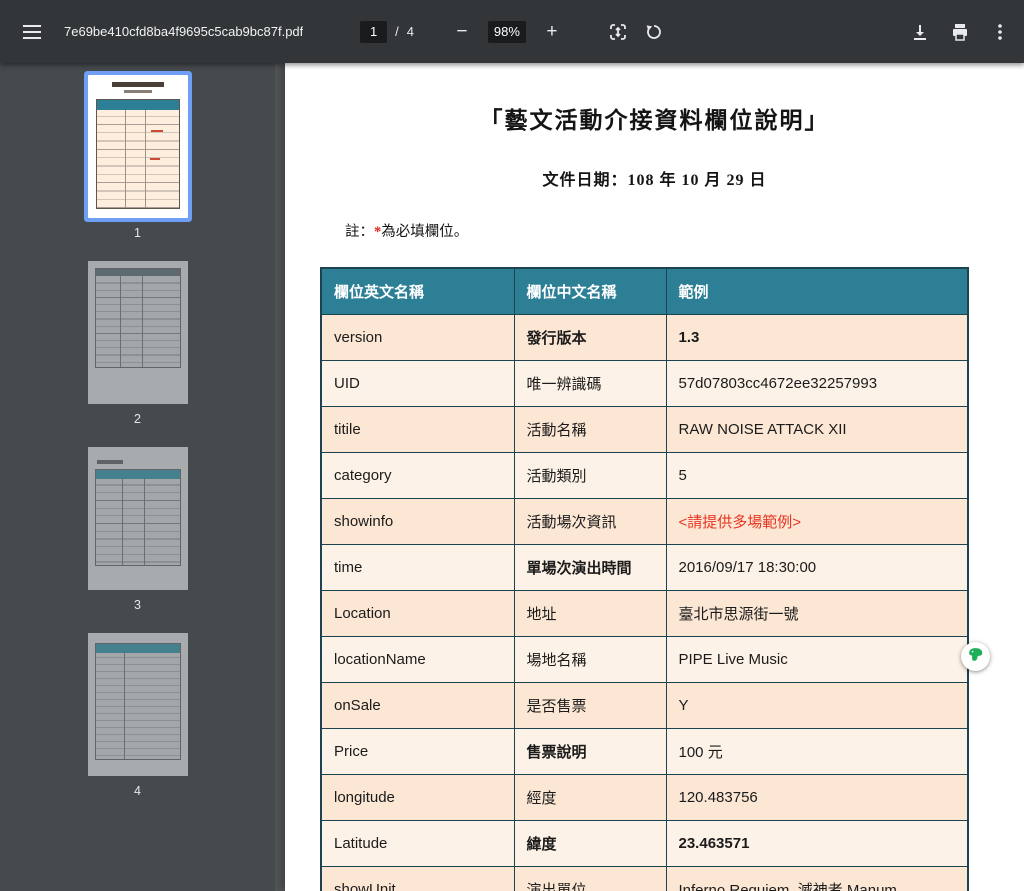 The image size is (1024, 891). I want to click on column-header: 欄位中文名稱, so click(590, 291).